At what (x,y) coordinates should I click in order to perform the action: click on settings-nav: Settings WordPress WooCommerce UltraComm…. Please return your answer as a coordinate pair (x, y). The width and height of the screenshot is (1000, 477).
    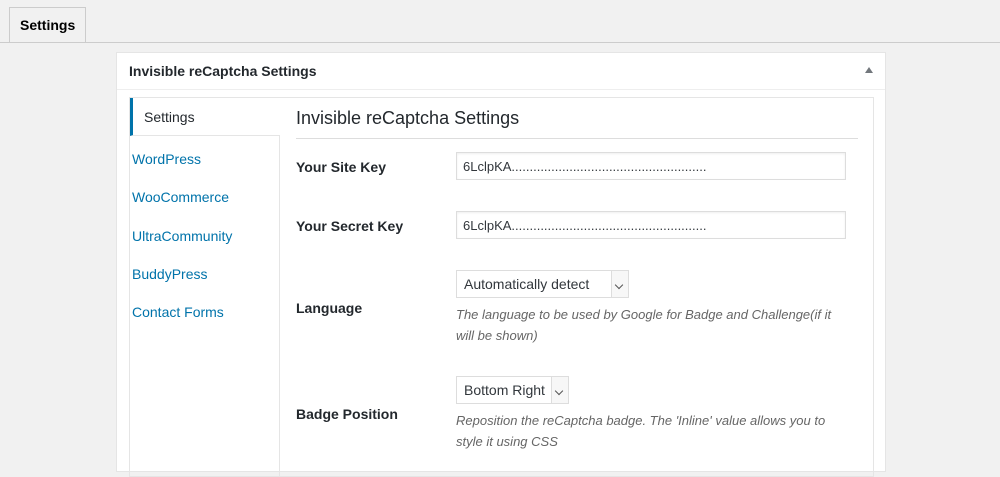
    Looking at the image, I should click on (205, 287).